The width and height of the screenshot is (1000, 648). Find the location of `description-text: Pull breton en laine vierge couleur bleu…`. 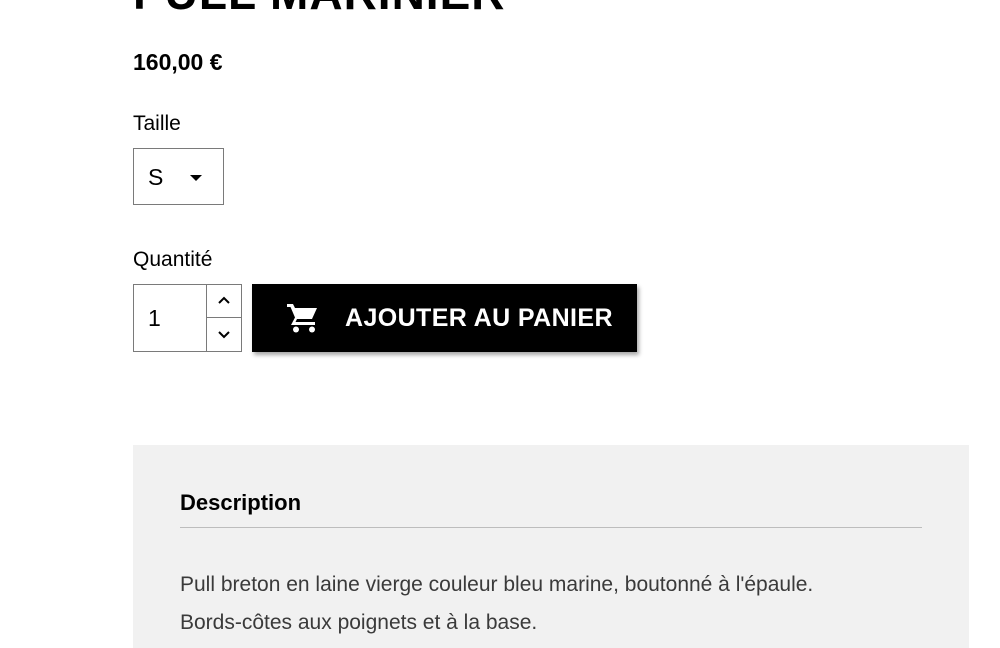

description-text: Pull breton en laine vierge couleur bleu… is located at coordinates (560, 604).